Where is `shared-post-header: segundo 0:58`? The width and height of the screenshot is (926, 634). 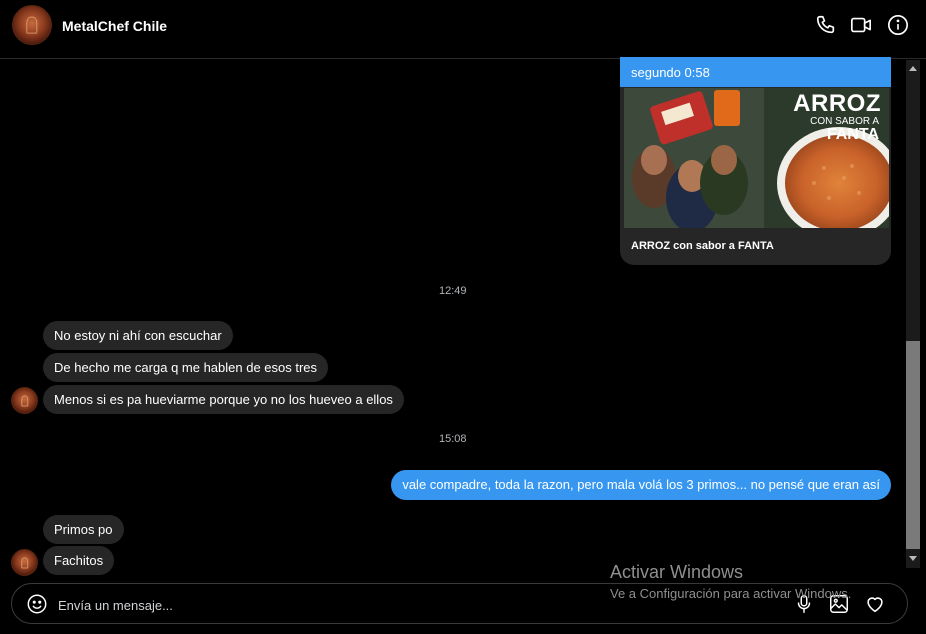 shared-post-header: segundo 0:58 is located at coordinates (755, 72).